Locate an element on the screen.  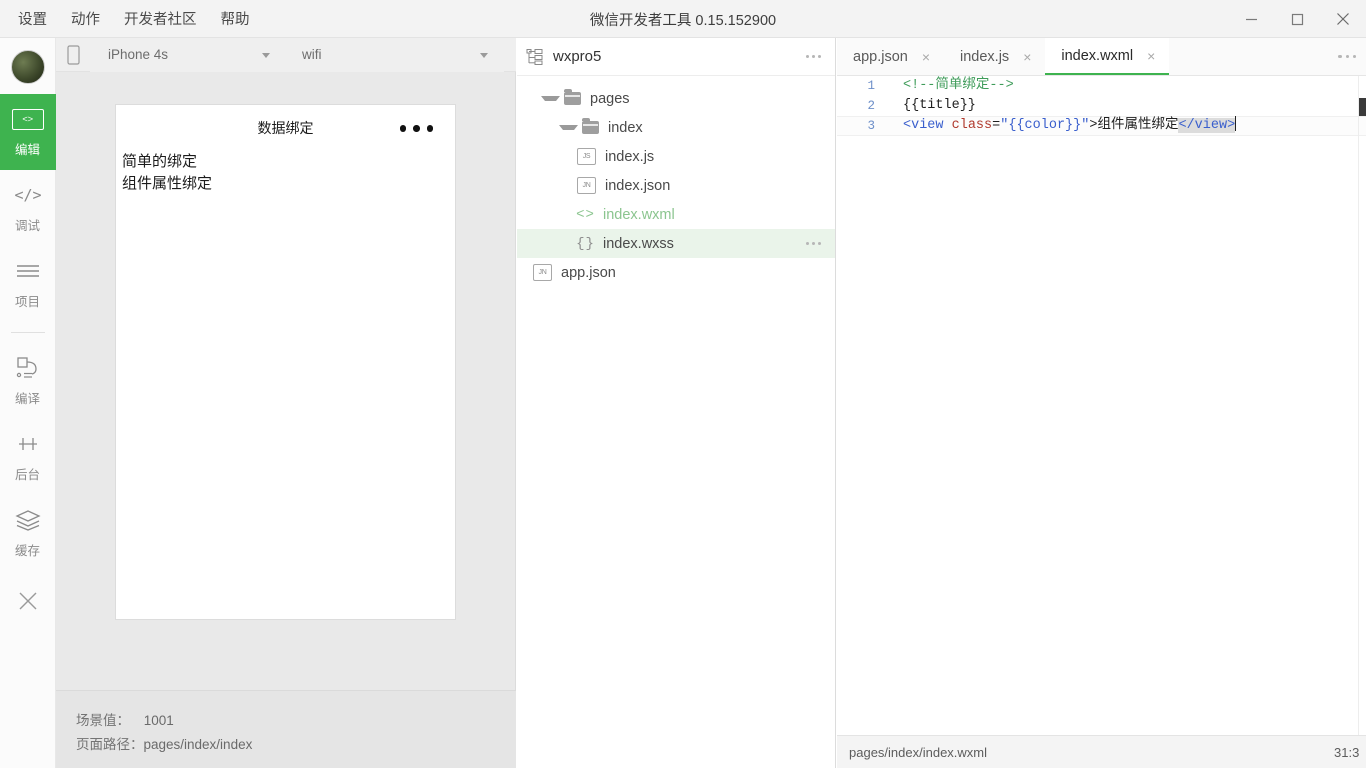
close-button is located at coordinates (1343, 19).